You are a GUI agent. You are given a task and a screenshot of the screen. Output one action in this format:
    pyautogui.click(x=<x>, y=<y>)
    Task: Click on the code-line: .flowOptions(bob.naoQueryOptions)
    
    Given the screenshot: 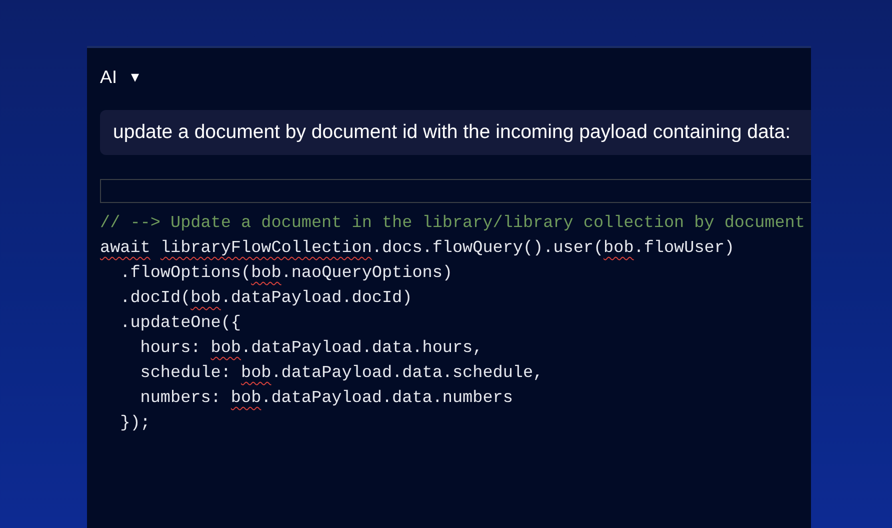 What is the action you would take?
    pyautogui.click(x=286, y=274)
    